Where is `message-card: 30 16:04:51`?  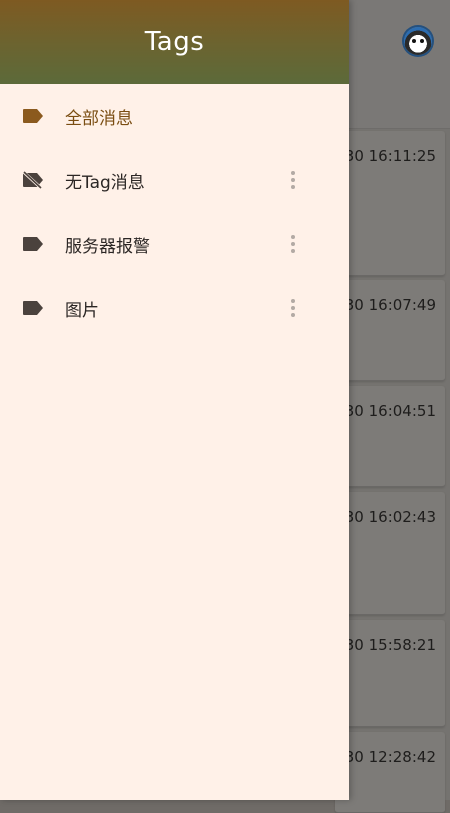
message-card: 30 16:04:51 is located at coordinates (390, 436).